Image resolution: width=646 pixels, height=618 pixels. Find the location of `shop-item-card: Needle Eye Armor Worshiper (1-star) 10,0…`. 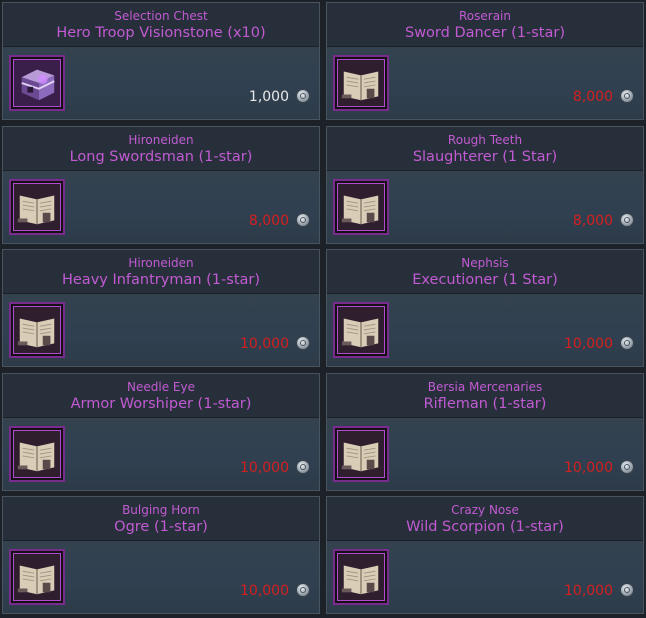

shop-item-card: Needle Eye Armor Worshiper (1-star) 10,0… is located at coordinates (161, 431).